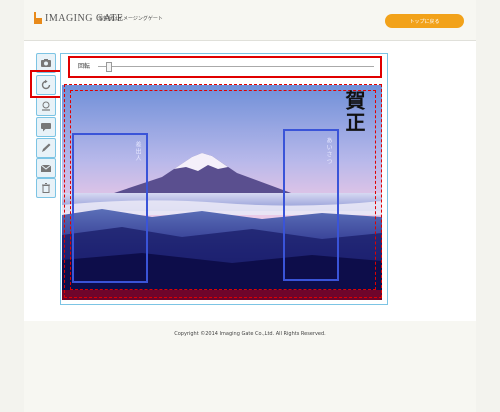  I want to click on pen-icon, so click(46, 147).